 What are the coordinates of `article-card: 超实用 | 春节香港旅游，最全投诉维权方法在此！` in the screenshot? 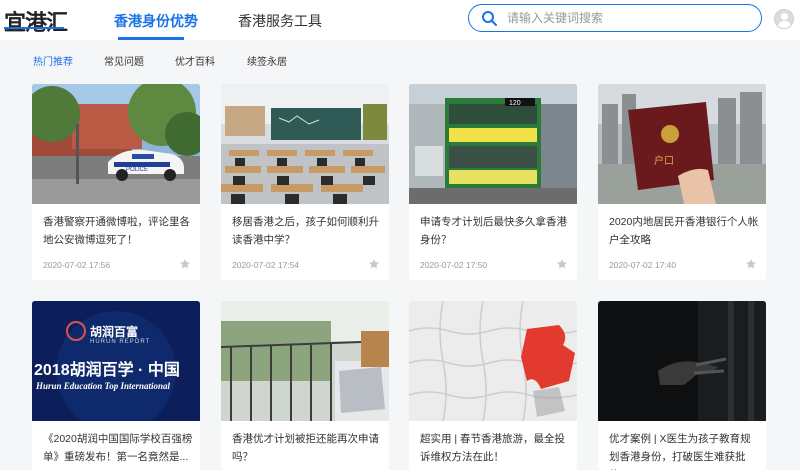 It's located at (493, 385).